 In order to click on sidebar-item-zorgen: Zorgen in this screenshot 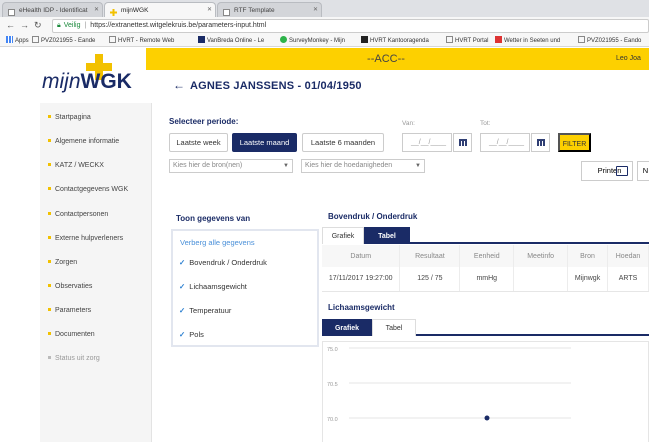, I will do `click(62, 265)`.